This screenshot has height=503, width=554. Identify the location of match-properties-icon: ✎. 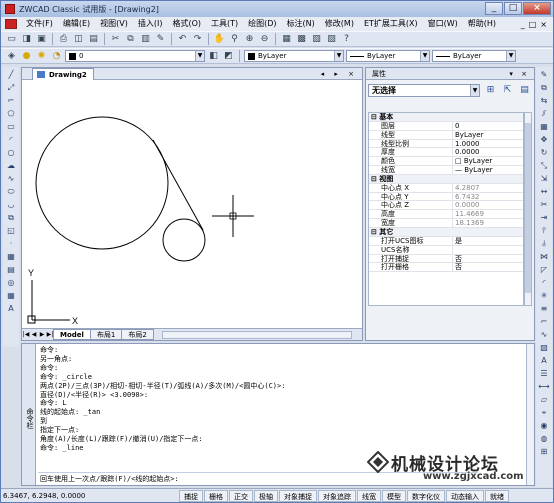
(160, 39).